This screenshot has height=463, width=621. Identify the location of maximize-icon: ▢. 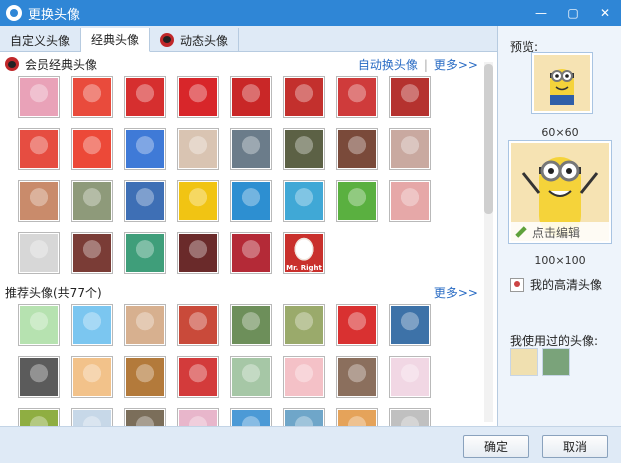
(573, 13).